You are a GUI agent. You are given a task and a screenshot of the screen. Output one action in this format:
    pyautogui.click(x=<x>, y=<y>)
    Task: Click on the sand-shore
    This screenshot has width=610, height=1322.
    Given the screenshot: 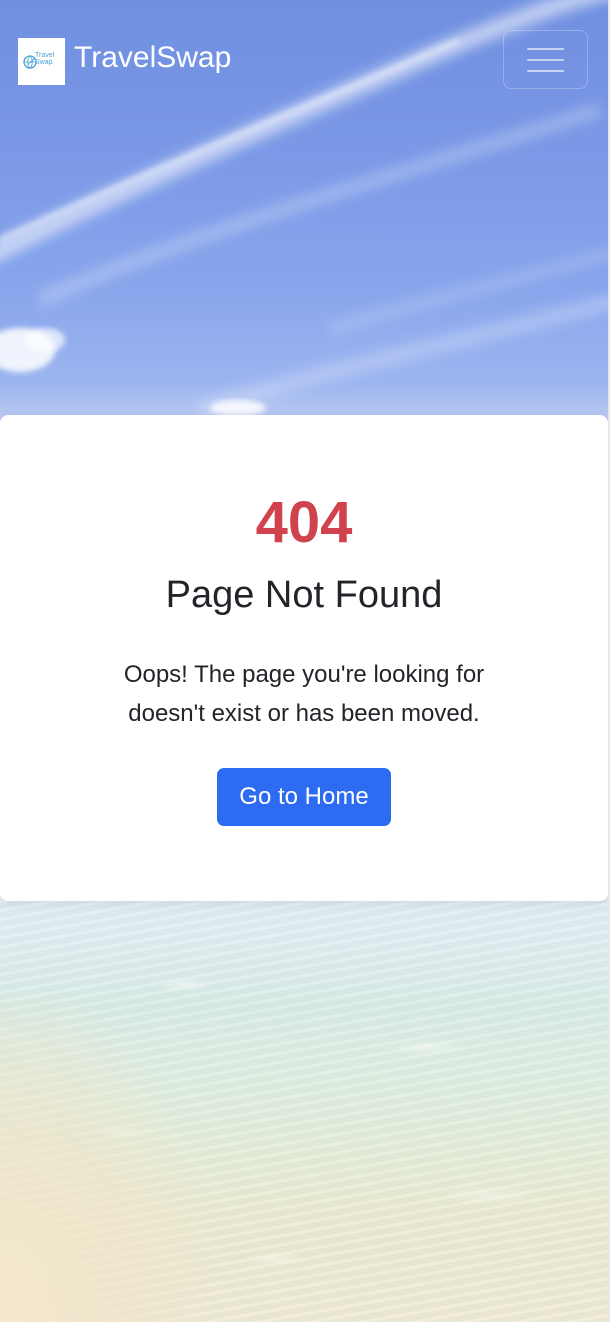 What is the action you would take?
    pyautogui.click(x=105, y=1157)
    